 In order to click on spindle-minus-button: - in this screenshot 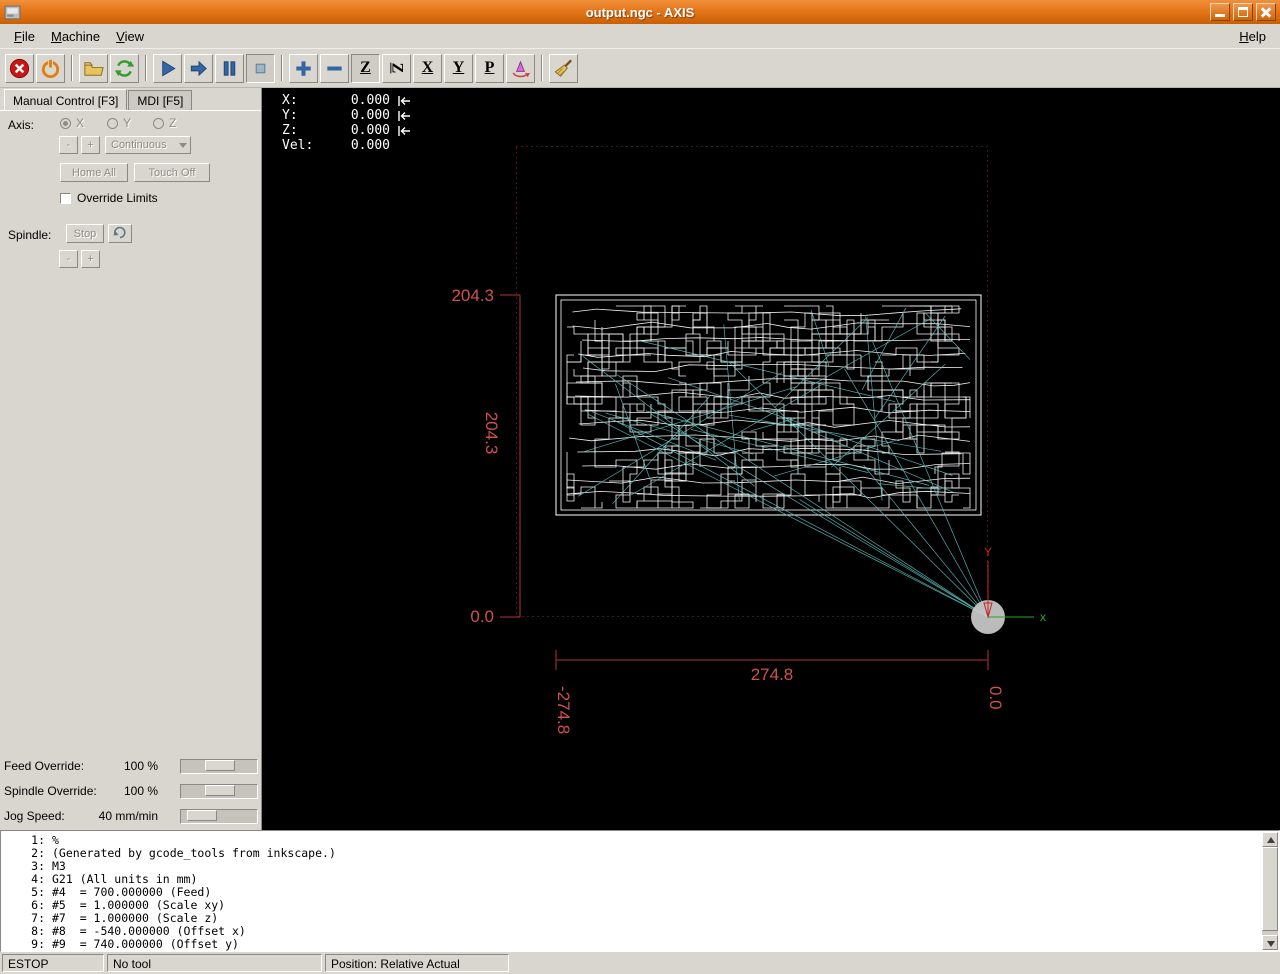, I will do `click(68, 259)`.